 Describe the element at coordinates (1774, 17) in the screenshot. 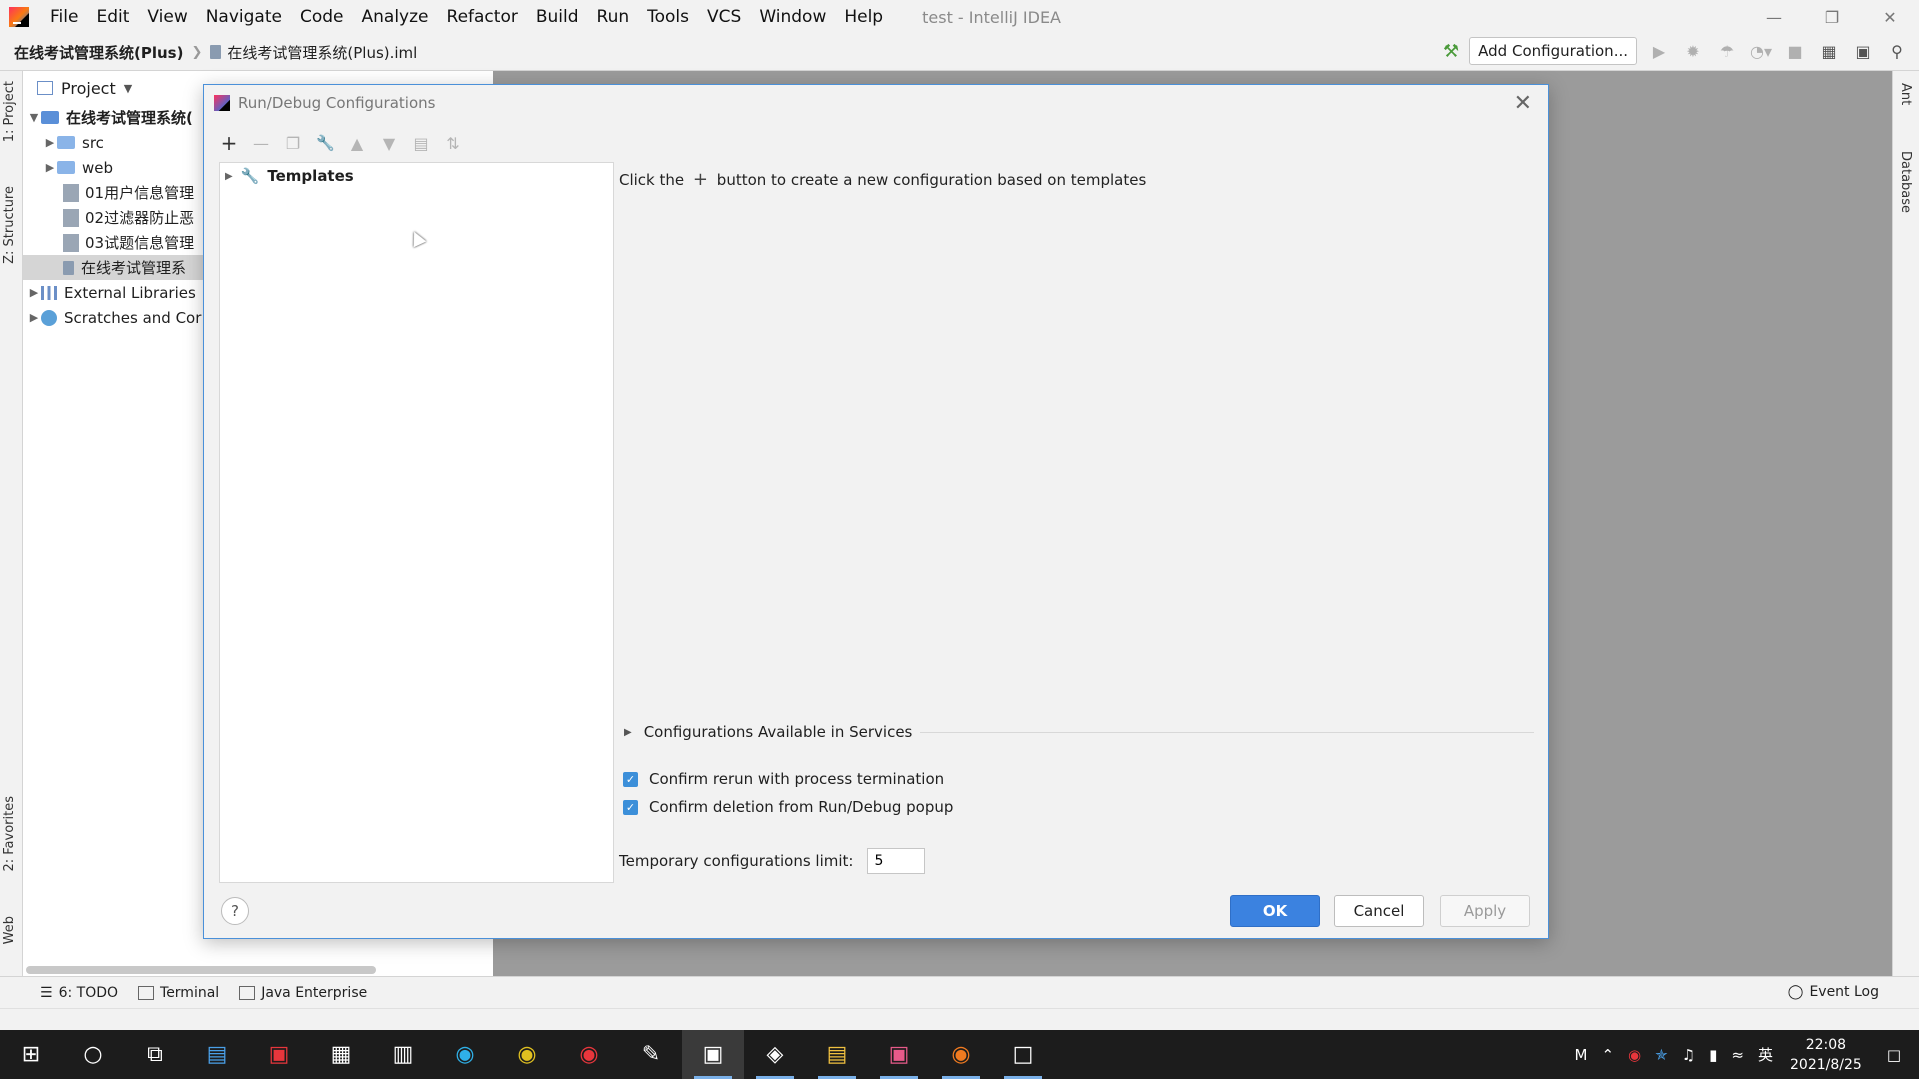

I see `minimize-icon: —` at that location.